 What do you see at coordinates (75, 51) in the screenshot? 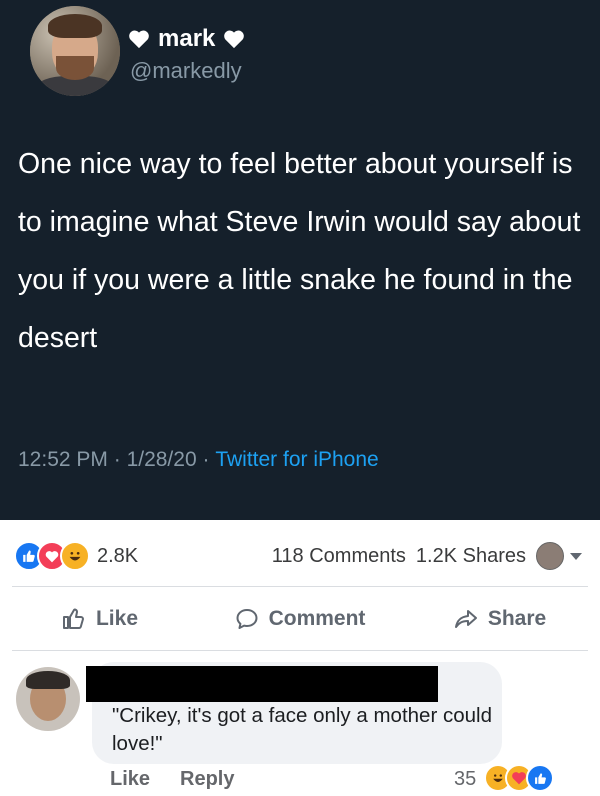
I see `tweet-avatar` at bounding box center [75, 51].